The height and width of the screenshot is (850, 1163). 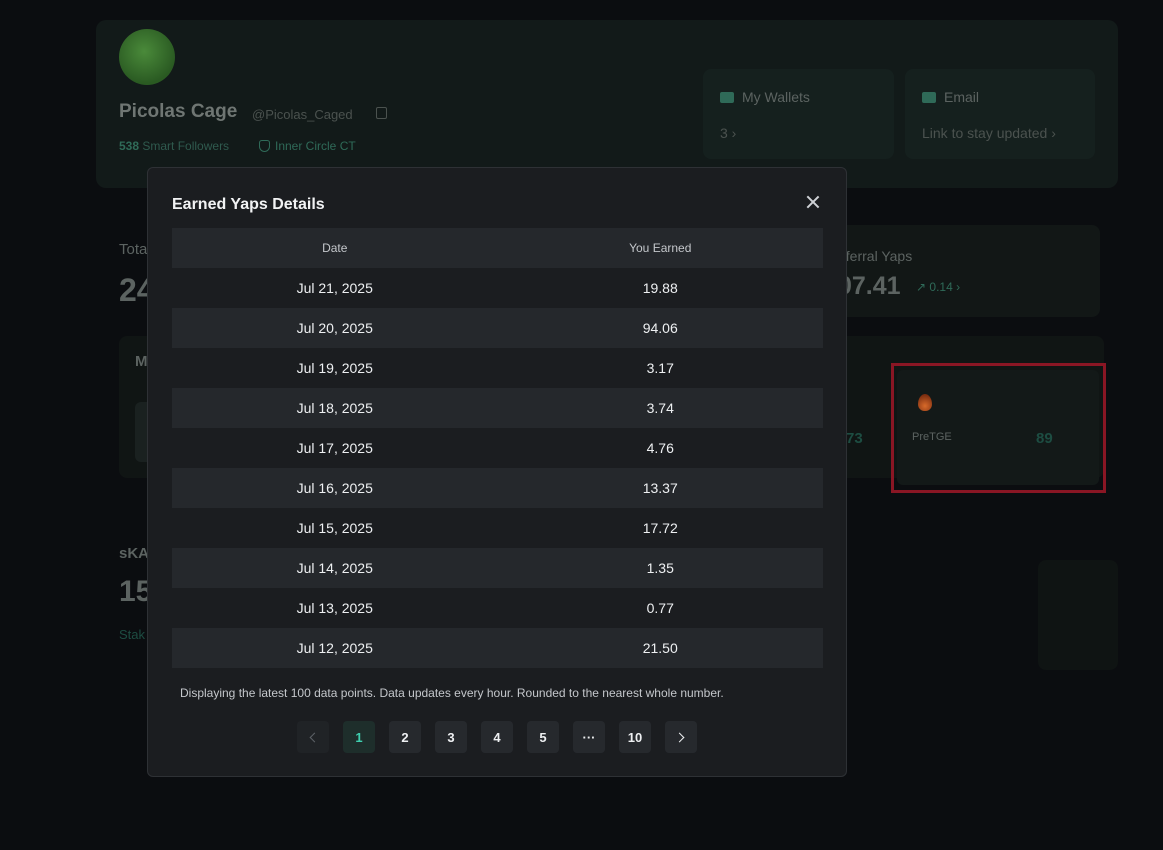 What do you see at coordinates (497, 328) in the screenshot?
I see `table-row: Jul 20, 2025 94.06` at bounding box center [497, 328].